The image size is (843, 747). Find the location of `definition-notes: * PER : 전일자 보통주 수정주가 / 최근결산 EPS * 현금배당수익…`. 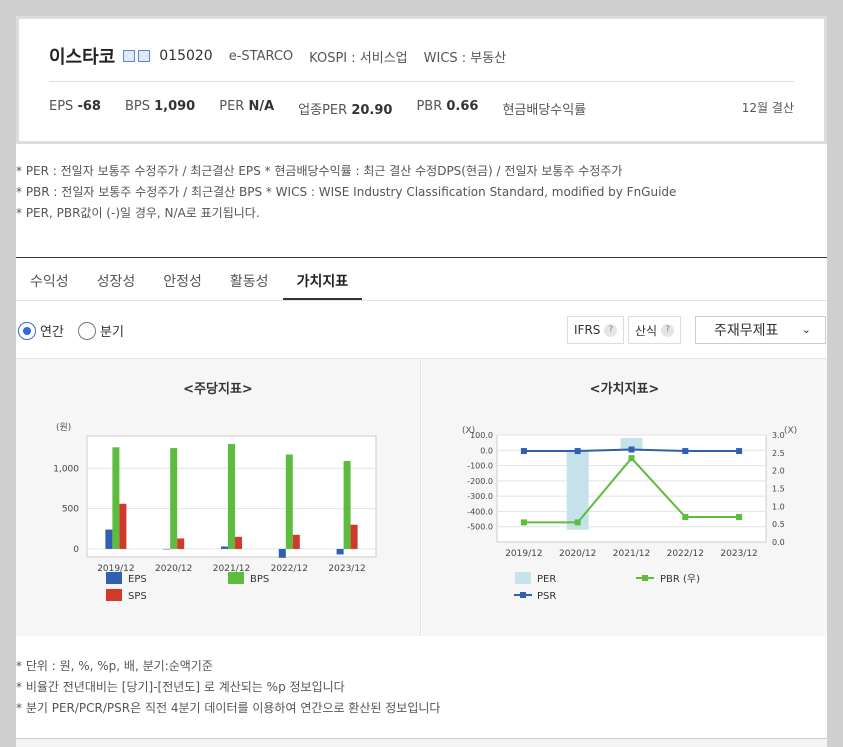

definition-notes: * PER : 전일자 보통주 수정주가 / 최근결산 EPS * 현금배당수익… is located at coordinates (346, 192).